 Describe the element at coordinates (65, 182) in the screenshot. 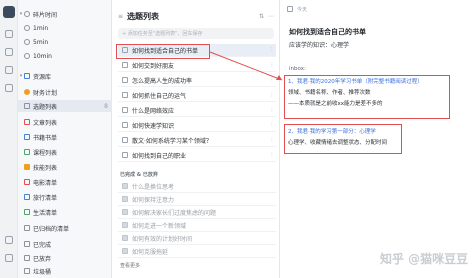

I see `sidebar-item-movies: 电影清单` at that location.